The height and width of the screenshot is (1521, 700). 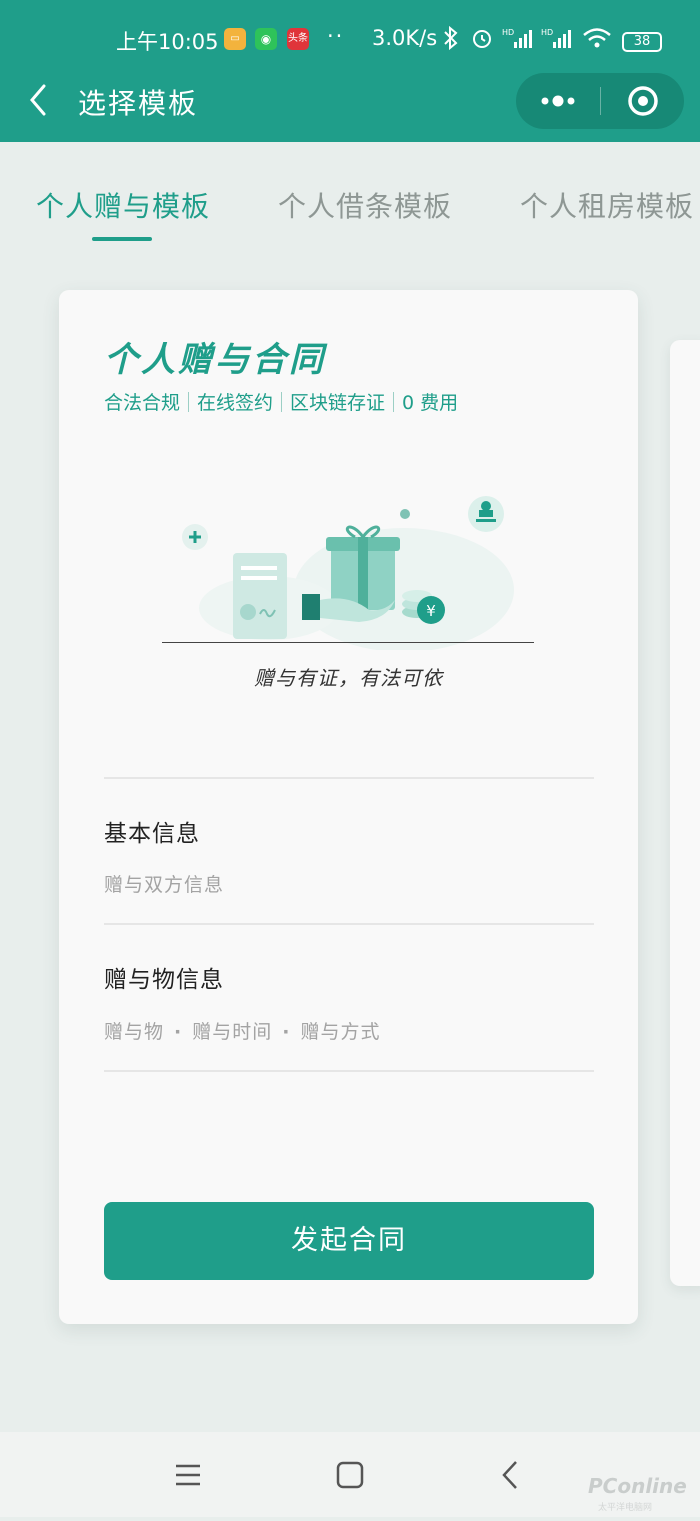 I want to click on decorative-dot, so click(x=405, y=514).